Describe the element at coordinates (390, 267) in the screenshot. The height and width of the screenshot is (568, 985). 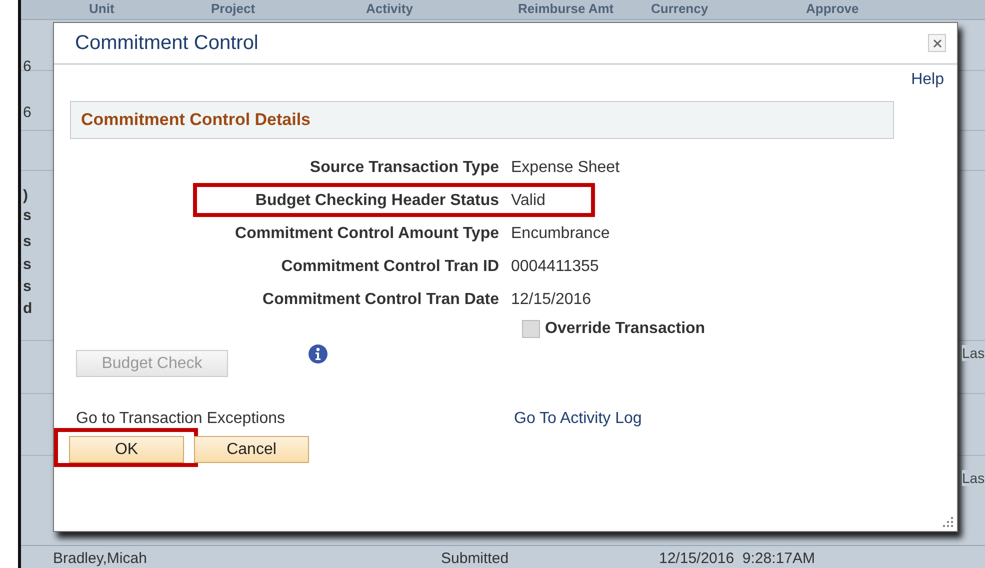
I see `field-label: Commitment Control Tran ID` at that location.